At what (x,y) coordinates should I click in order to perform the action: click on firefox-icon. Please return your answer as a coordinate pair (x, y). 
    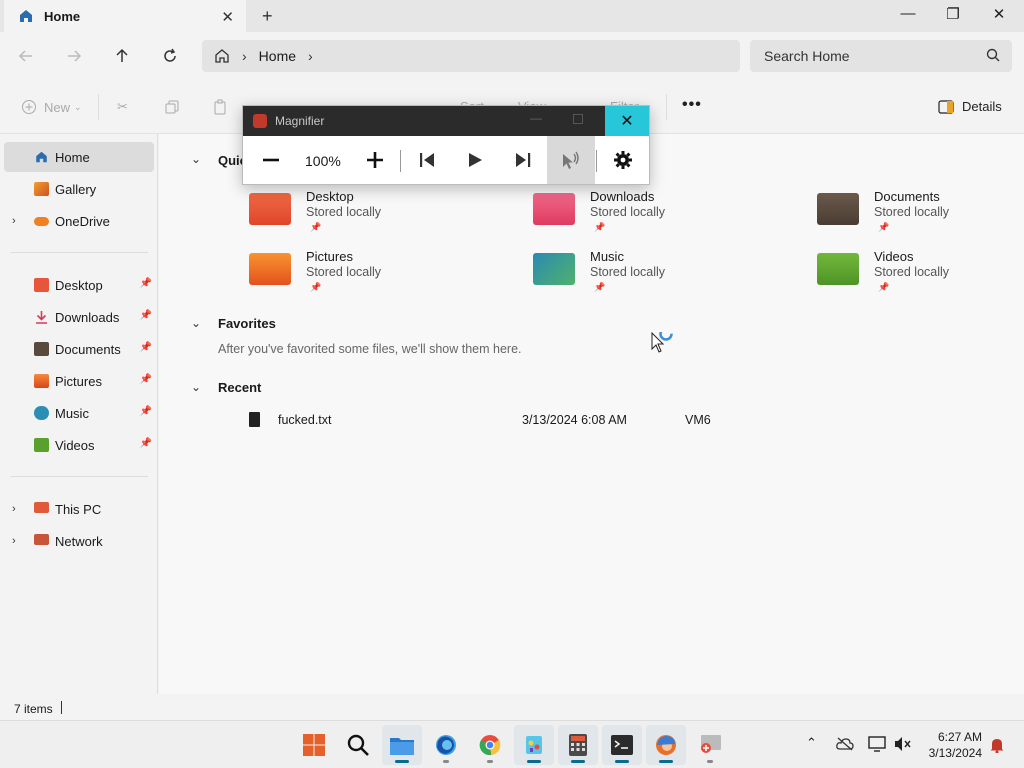
    Looking at the image, I should click on (446, 745).